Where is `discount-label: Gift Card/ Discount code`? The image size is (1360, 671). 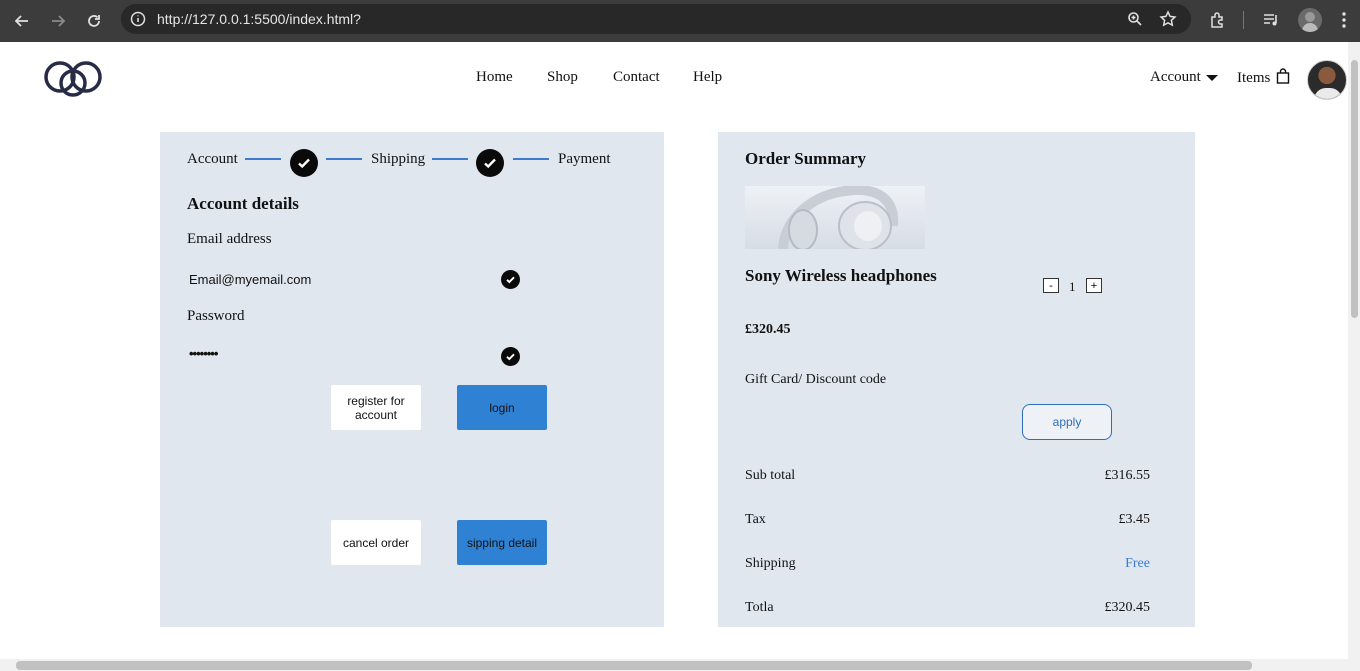
discount-label: Gift Card/ Discount code is located at coordinates (816, 379).